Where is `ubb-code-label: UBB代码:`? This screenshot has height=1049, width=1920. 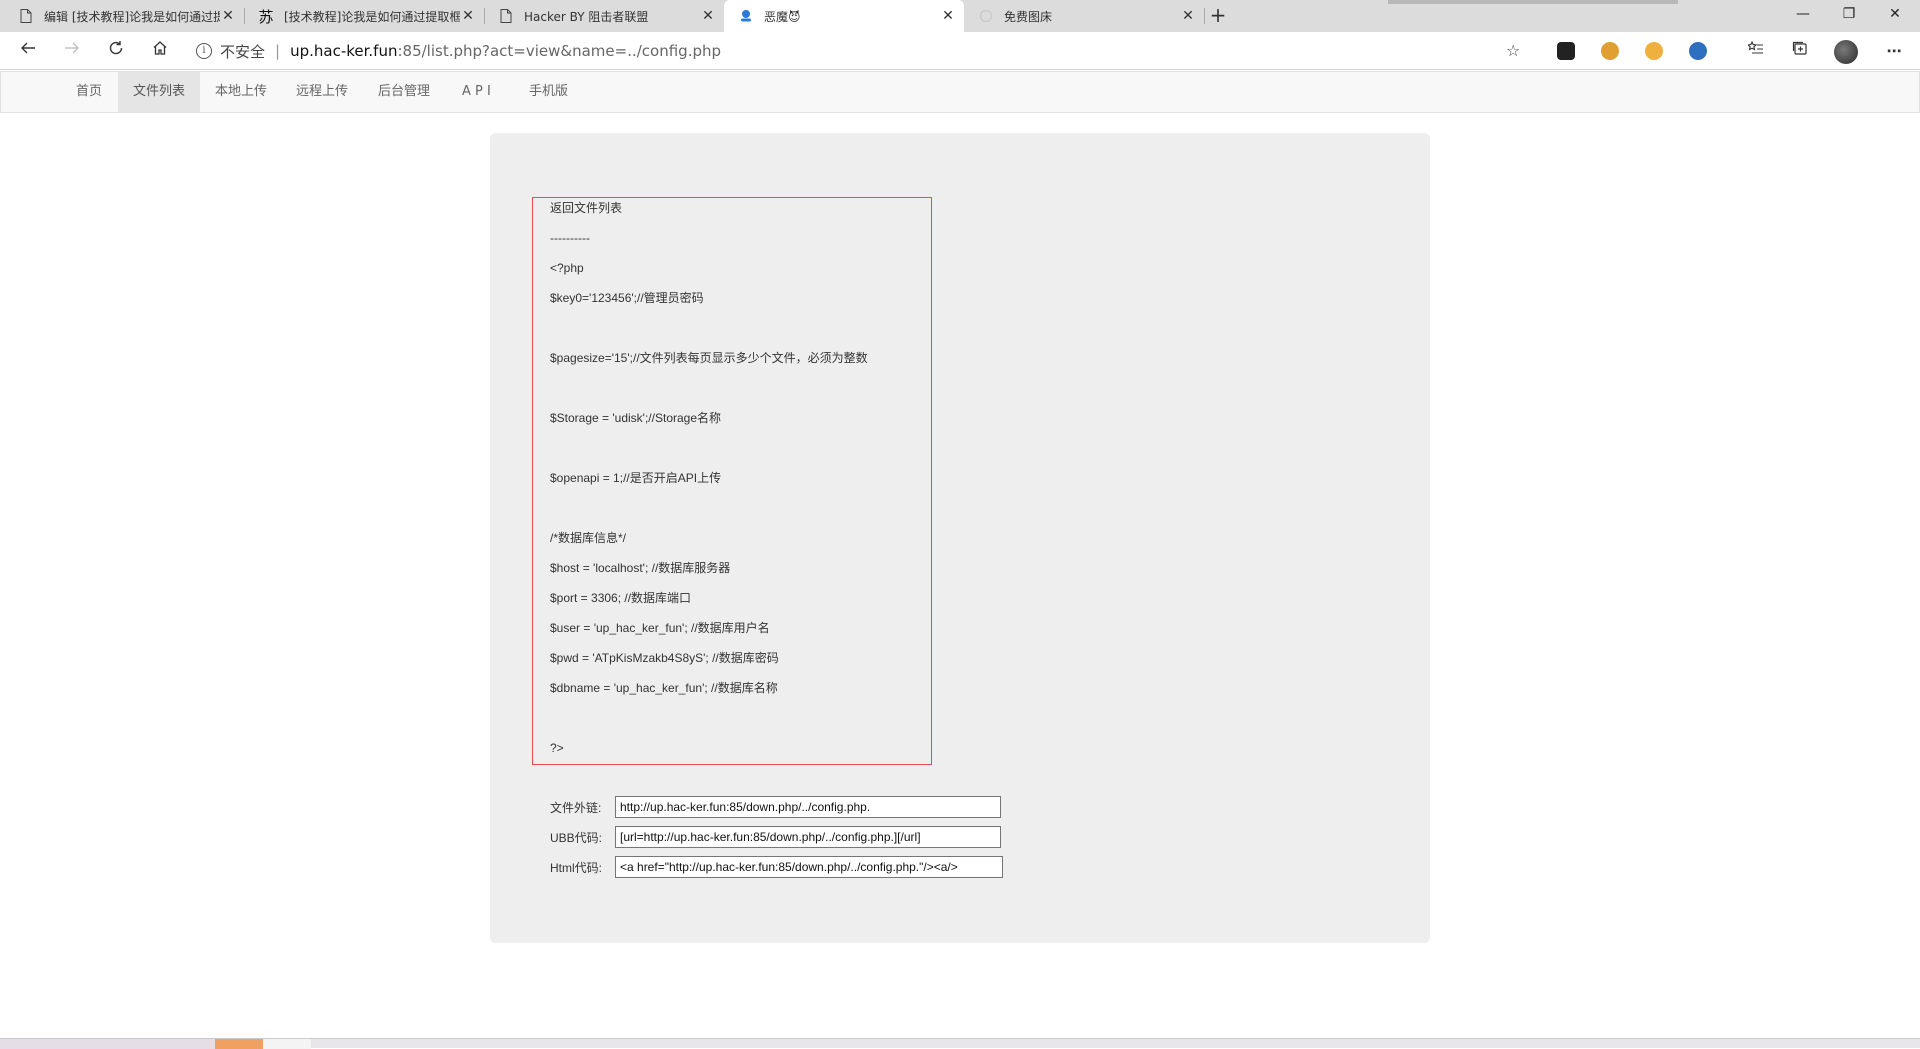 ubb-code-label: UBB代码: is located at coordinates (576, 837).